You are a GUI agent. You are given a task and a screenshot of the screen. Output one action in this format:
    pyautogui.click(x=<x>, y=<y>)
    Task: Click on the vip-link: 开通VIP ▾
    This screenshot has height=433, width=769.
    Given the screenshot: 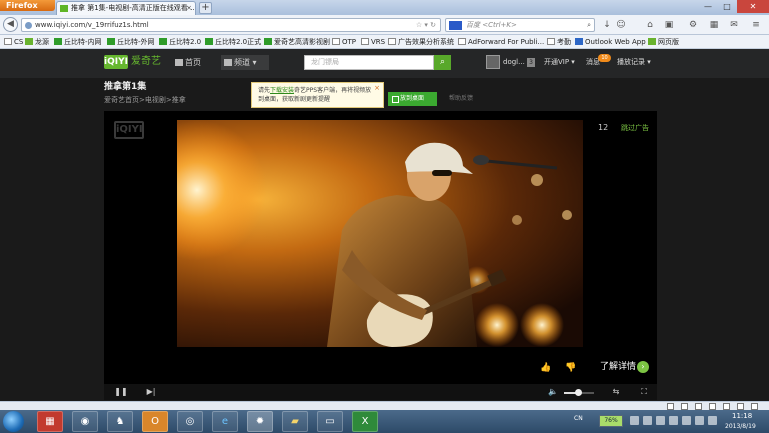 What is the action you would take?
    pyautogui.click(x=559, y=62)
    